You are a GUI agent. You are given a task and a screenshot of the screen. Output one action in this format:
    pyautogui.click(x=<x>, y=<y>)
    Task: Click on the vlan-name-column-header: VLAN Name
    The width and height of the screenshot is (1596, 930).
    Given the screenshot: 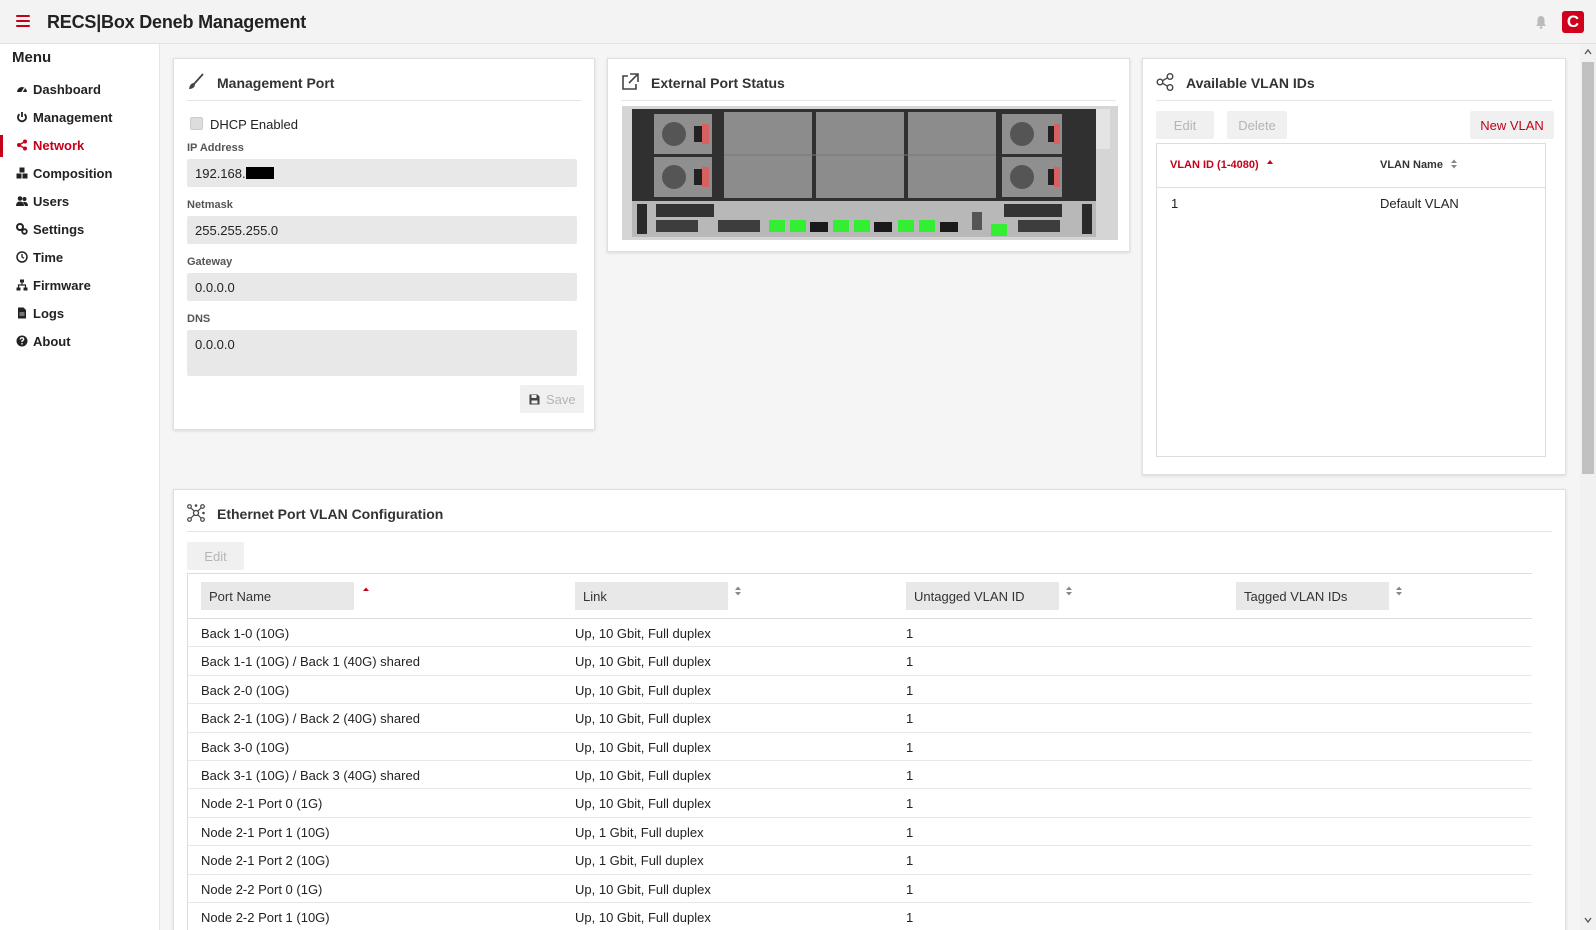 What is the action you would take?
    pyautogui.click(x=1419, y=165)
    